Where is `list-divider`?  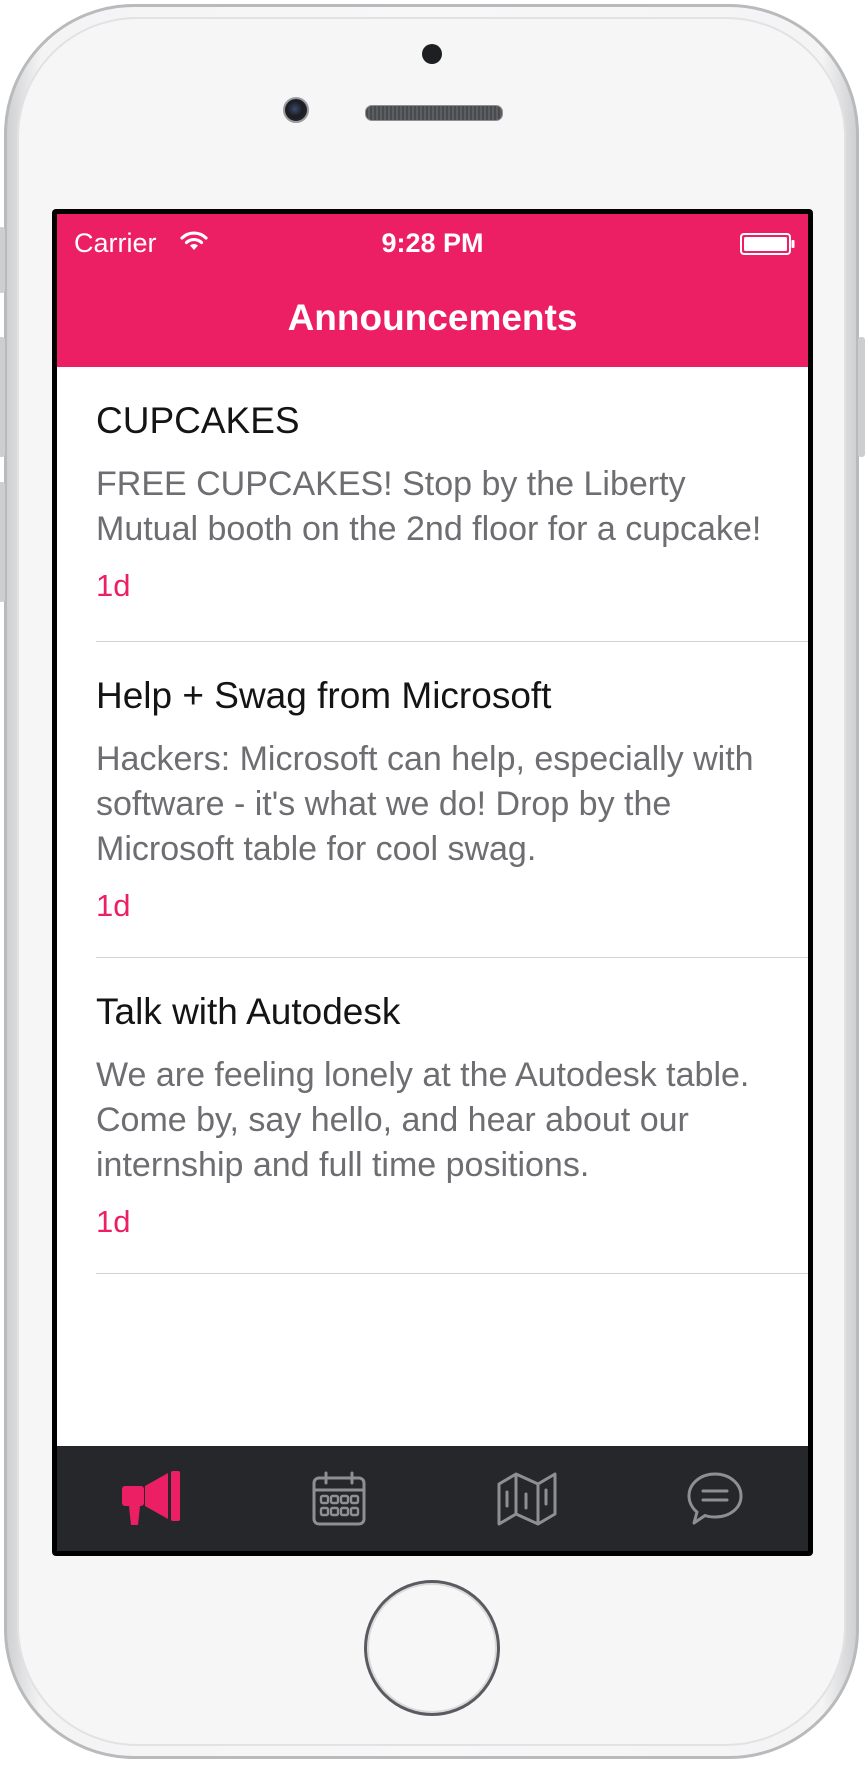
list-divider is located at coordinates (452, 1273).